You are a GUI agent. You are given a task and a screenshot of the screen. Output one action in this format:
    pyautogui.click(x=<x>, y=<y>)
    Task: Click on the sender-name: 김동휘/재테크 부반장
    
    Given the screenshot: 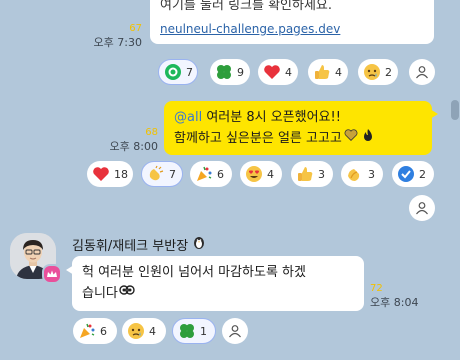 What is the action you would take?
    pyautogui.click(x=139, y=244)
    